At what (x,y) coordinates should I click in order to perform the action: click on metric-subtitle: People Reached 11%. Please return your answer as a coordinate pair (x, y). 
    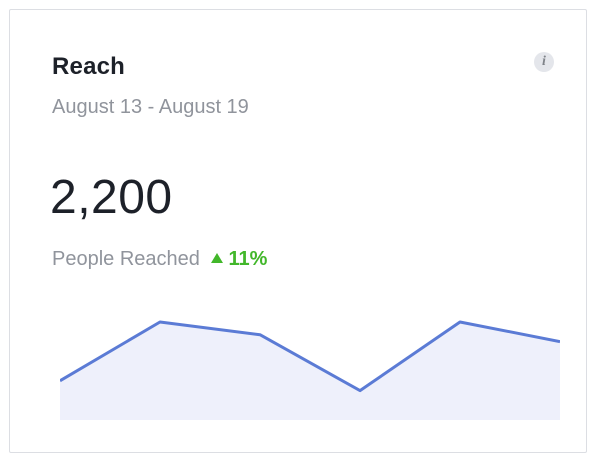
    Looking at the image, I should click on (159, 259).